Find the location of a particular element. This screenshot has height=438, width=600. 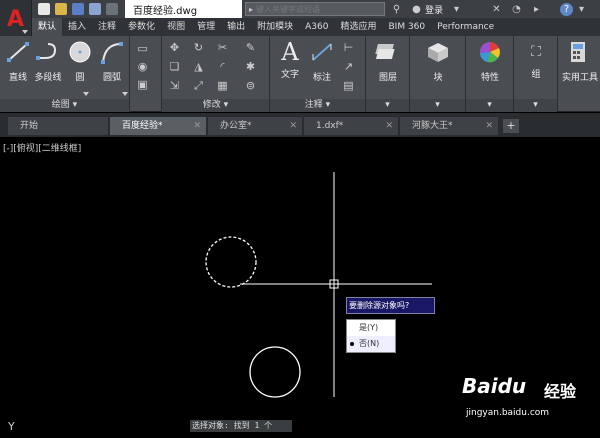

binoculars-icon: ⚲ is located at coordinates (396, 9).